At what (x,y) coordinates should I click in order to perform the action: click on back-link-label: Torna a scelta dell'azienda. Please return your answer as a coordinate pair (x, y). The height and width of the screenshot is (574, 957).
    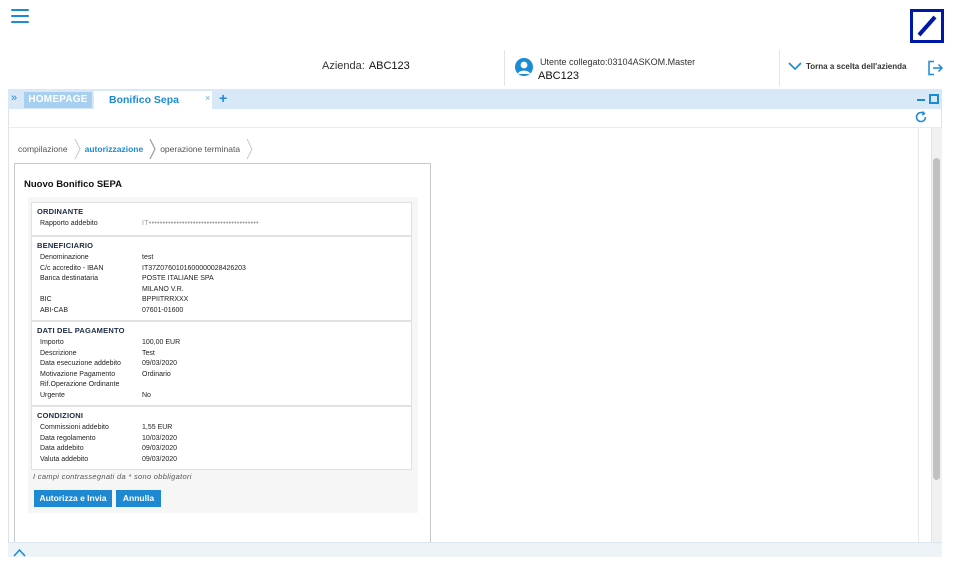
    Looking at the image, I should click on (856, 66).